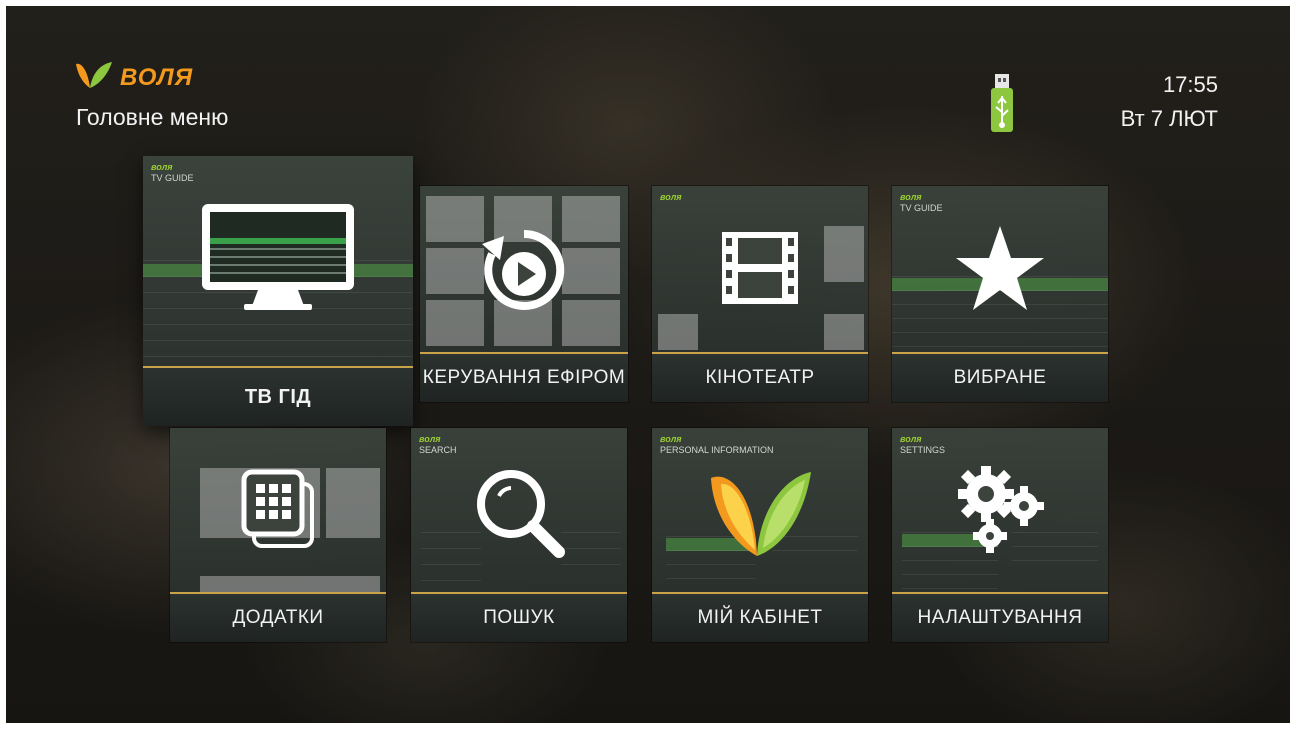 This screenshot has width=1296, height=729. I want to click on tile-broadcast-control: КЕРУВАННЯ ЕФІРОМ, so click(524, 294).